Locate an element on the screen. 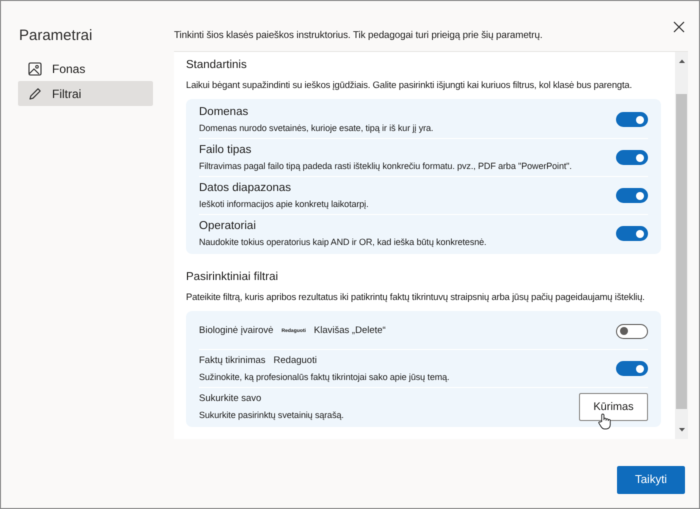 The width and height of the screenshot is (700, 509). scroll-down-icon is located at coordinates (682, 430).